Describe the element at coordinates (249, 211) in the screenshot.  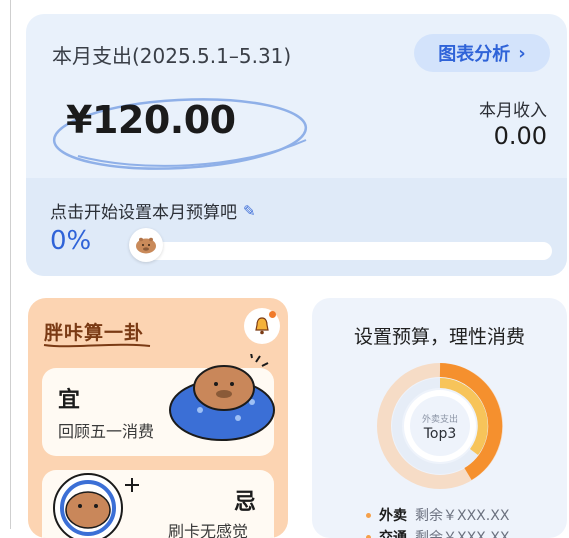
I see `pencil-icon: ✎` at that location.